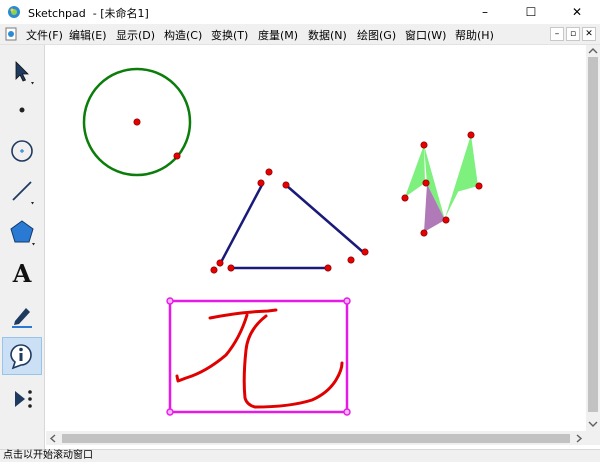 This screenshot has width=600, height=462. I want to click on menu-display: 显示(D), so click(135, 35).